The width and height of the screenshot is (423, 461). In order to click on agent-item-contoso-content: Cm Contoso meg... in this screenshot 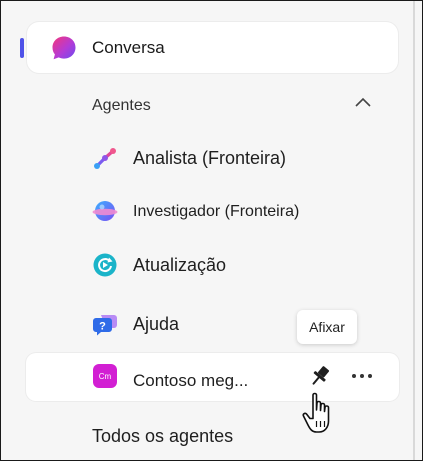, I will do `click(217, 376)`.